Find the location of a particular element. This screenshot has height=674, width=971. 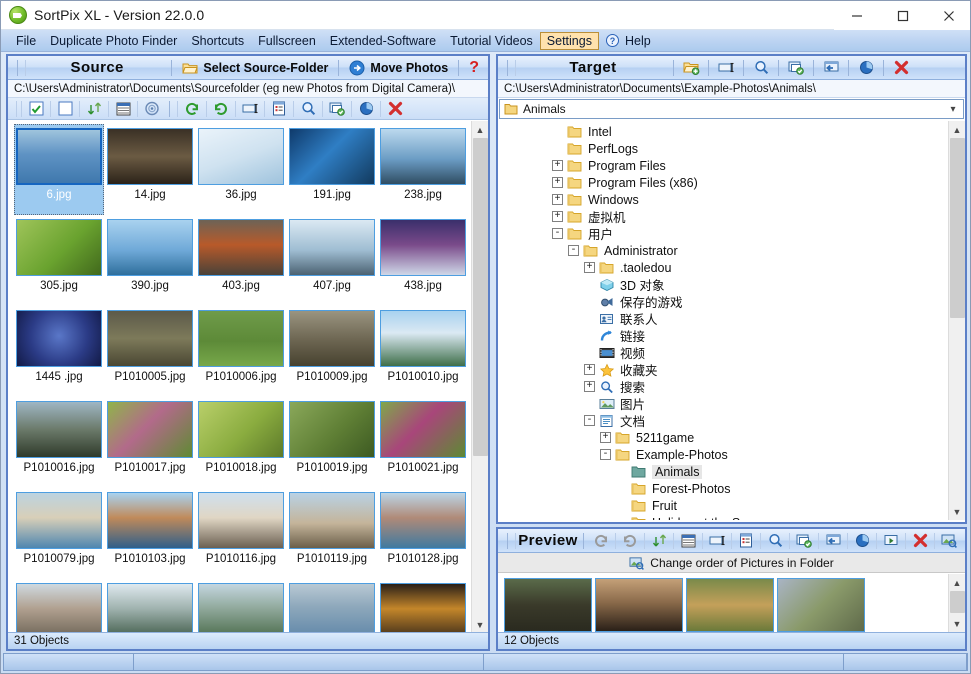

source-thumbnail-item: P1010009.jpg is located at coordinates (332, 351).